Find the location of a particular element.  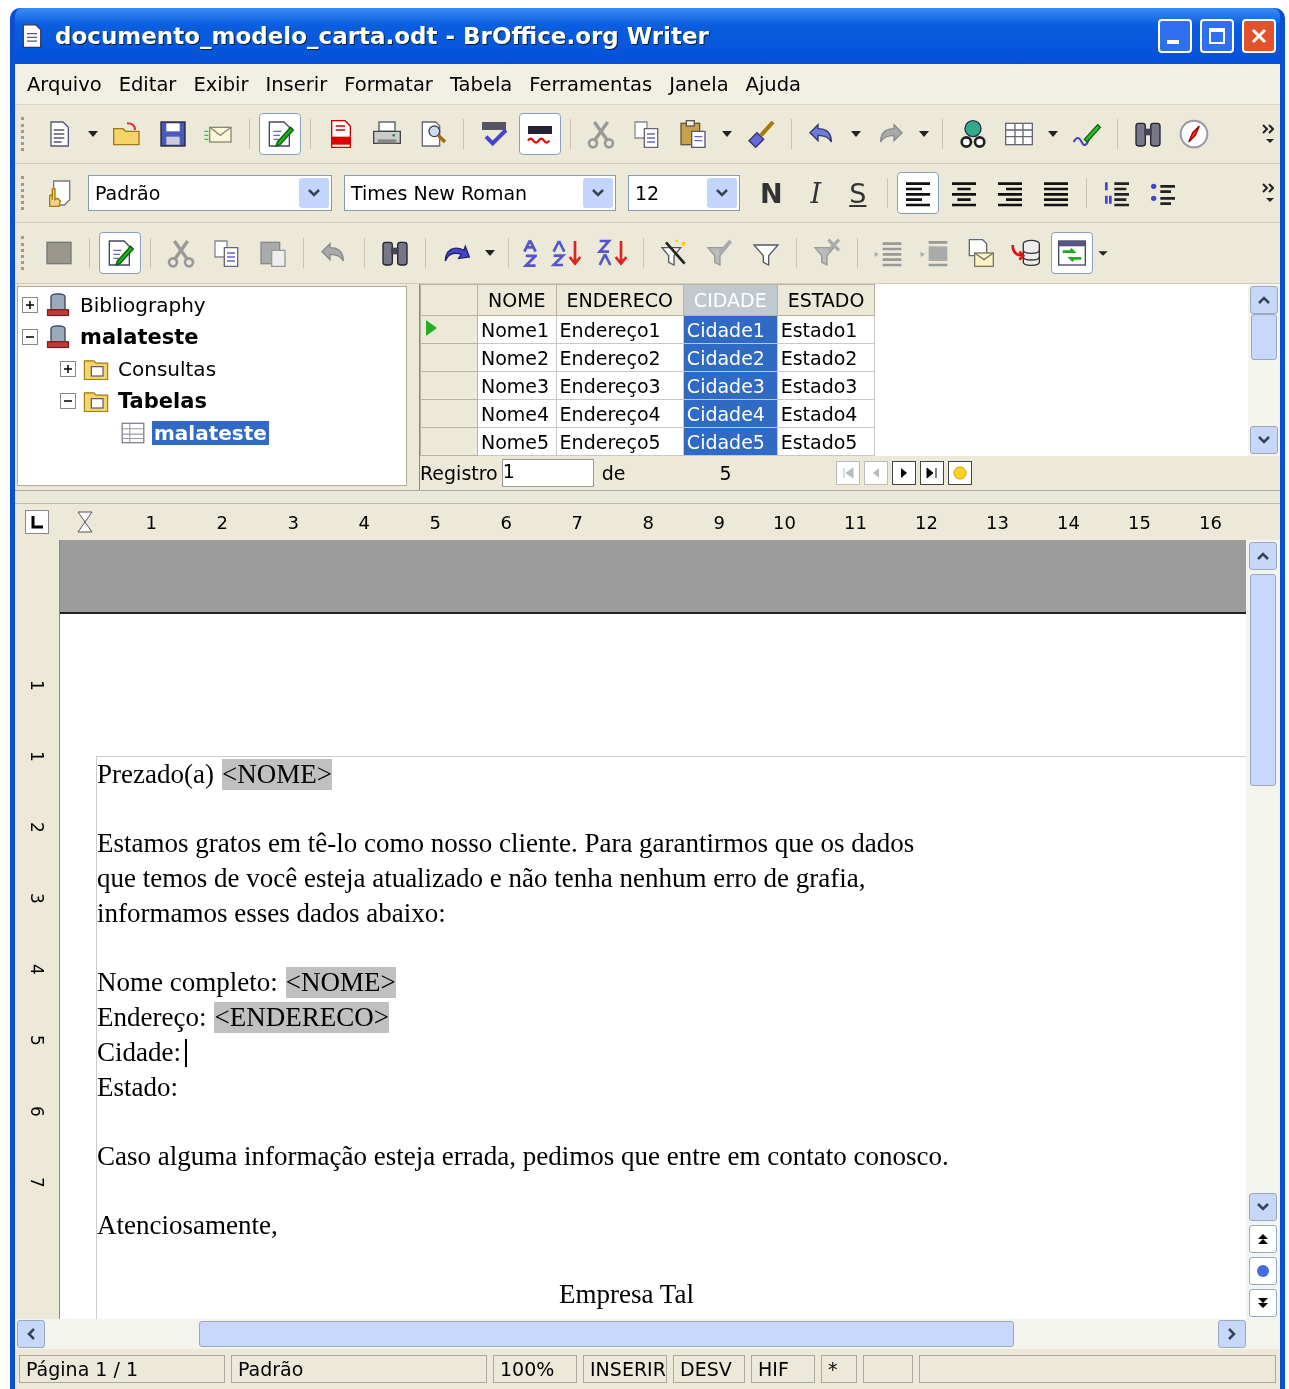

record-field: 1 is located at coordinates (547, 473).